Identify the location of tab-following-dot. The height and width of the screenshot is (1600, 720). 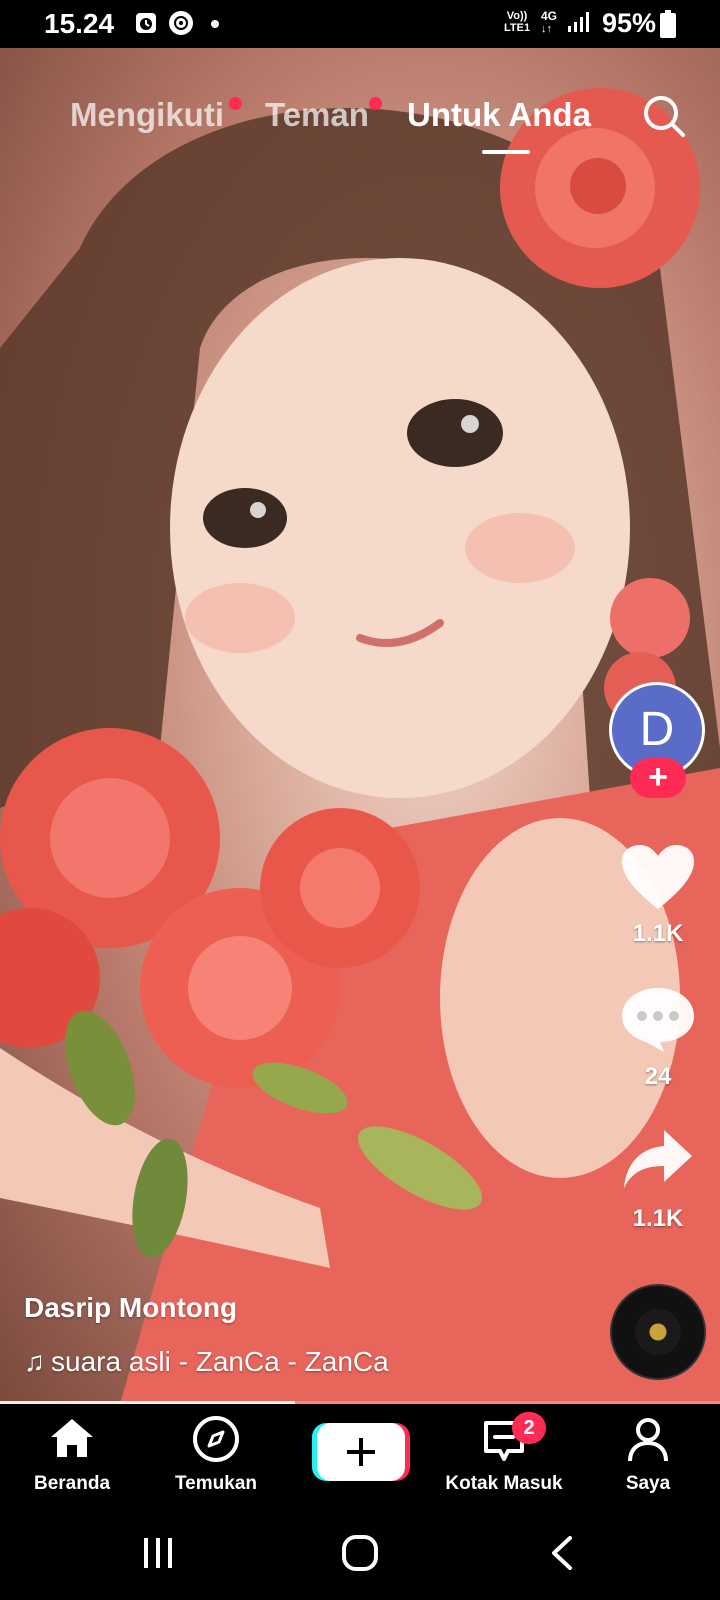
(235, 103).